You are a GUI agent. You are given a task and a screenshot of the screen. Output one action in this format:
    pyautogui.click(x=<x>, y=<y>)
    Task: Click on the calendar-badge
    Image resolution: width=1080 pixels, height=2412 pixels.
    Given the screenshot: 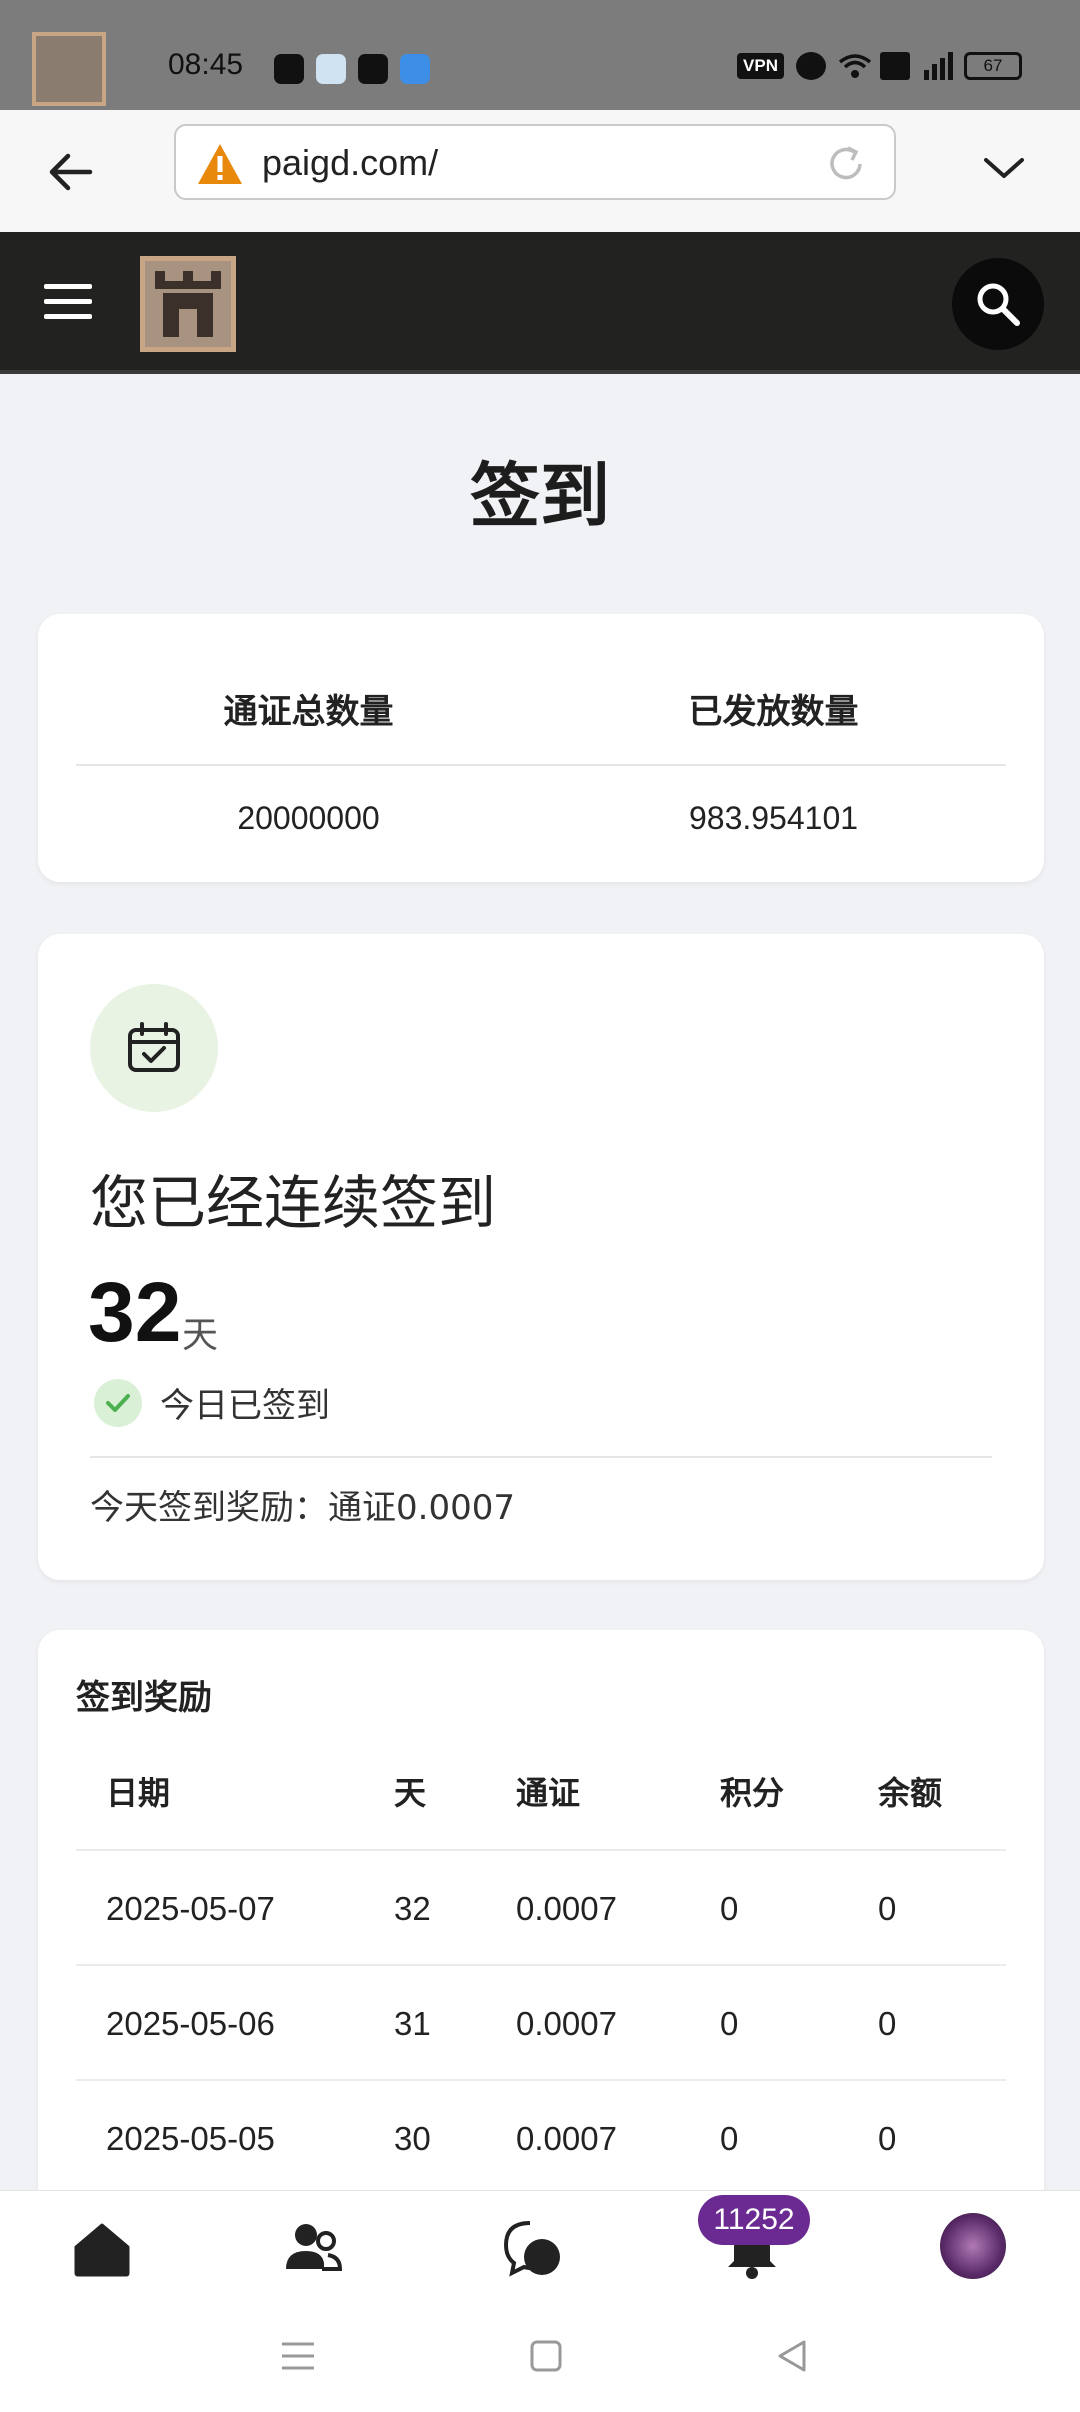 What is the action you would take?
    pyautogui.click(x=154, y=1048)
    